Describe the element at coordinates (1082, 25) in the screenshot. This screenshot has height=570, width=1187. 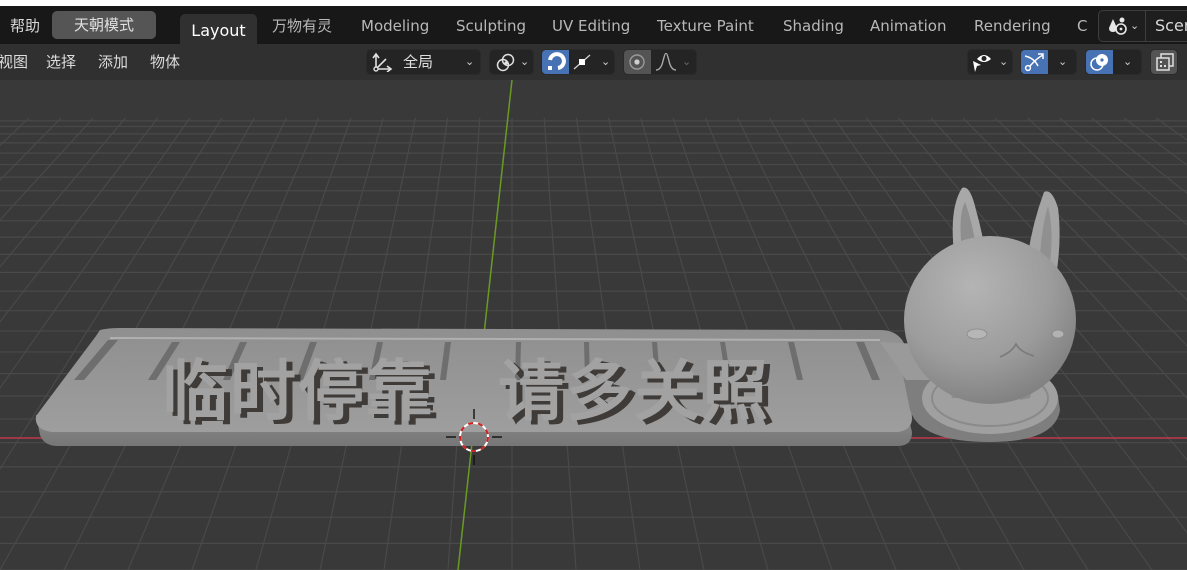
I see `tab-compositing: C` at that location.